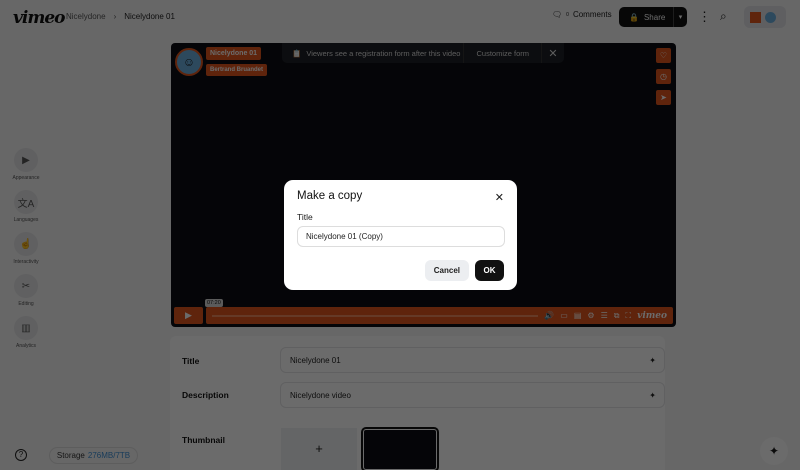 Image resolution: width=800 pixels, height=470 pixels. Describe the element at coordinates (234, 53) in the screenshot. I see `video-title-tag: Nicelydone 01` at that location.